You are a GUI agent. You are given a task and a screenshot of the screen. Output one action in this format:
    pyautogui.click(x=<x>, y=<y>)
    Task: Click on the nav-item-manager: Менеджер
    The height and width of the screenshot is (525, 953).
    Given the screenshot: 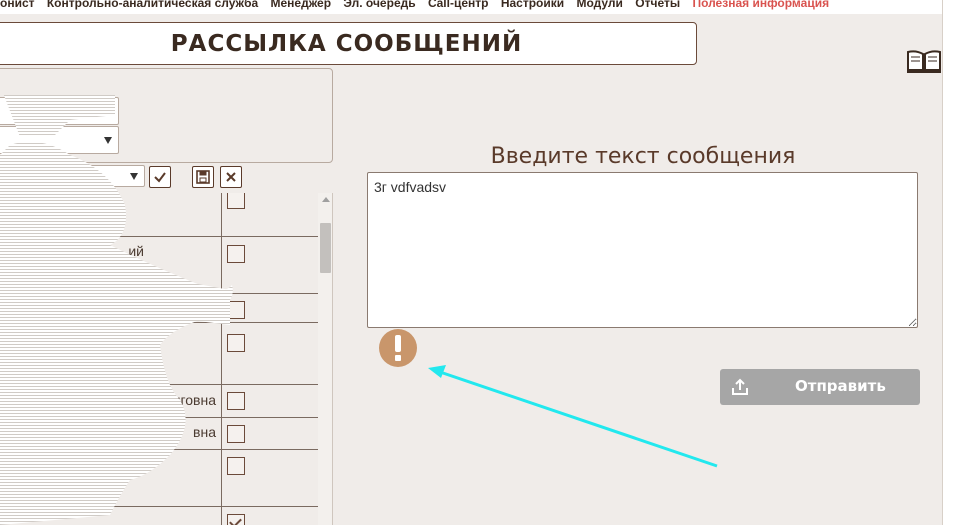 What is the action you would take?
    pyautogui.click(x=301, y=4)
    